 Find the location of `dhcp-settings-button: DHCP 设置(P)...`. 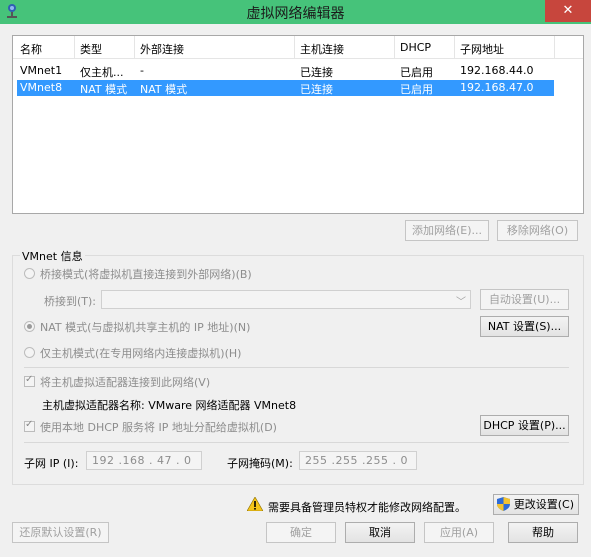

dhcp-settings-button: DHCP 设置(P)... is located at coordinates (524, 425).